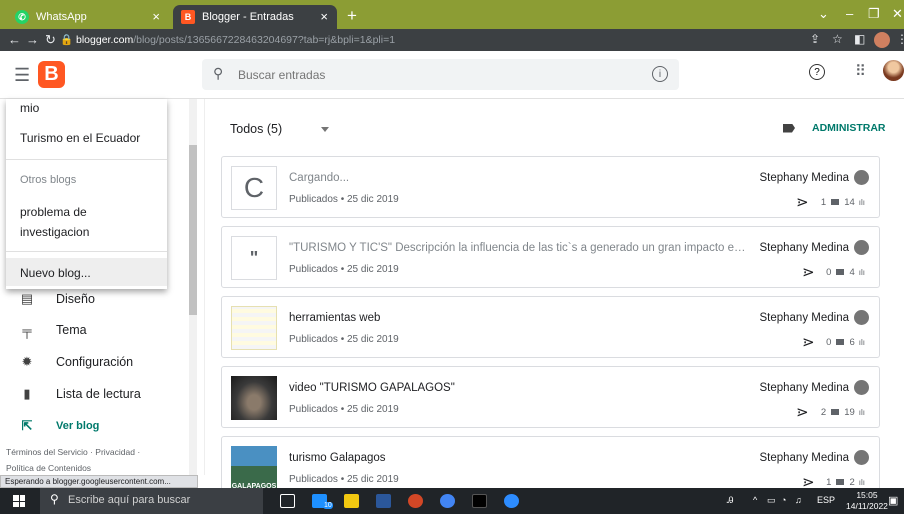 This screenshot has height=514, width=904. Describe the element at coordinates (352, 16) in the screenshot. I see `new-tab-button: +` at that location.